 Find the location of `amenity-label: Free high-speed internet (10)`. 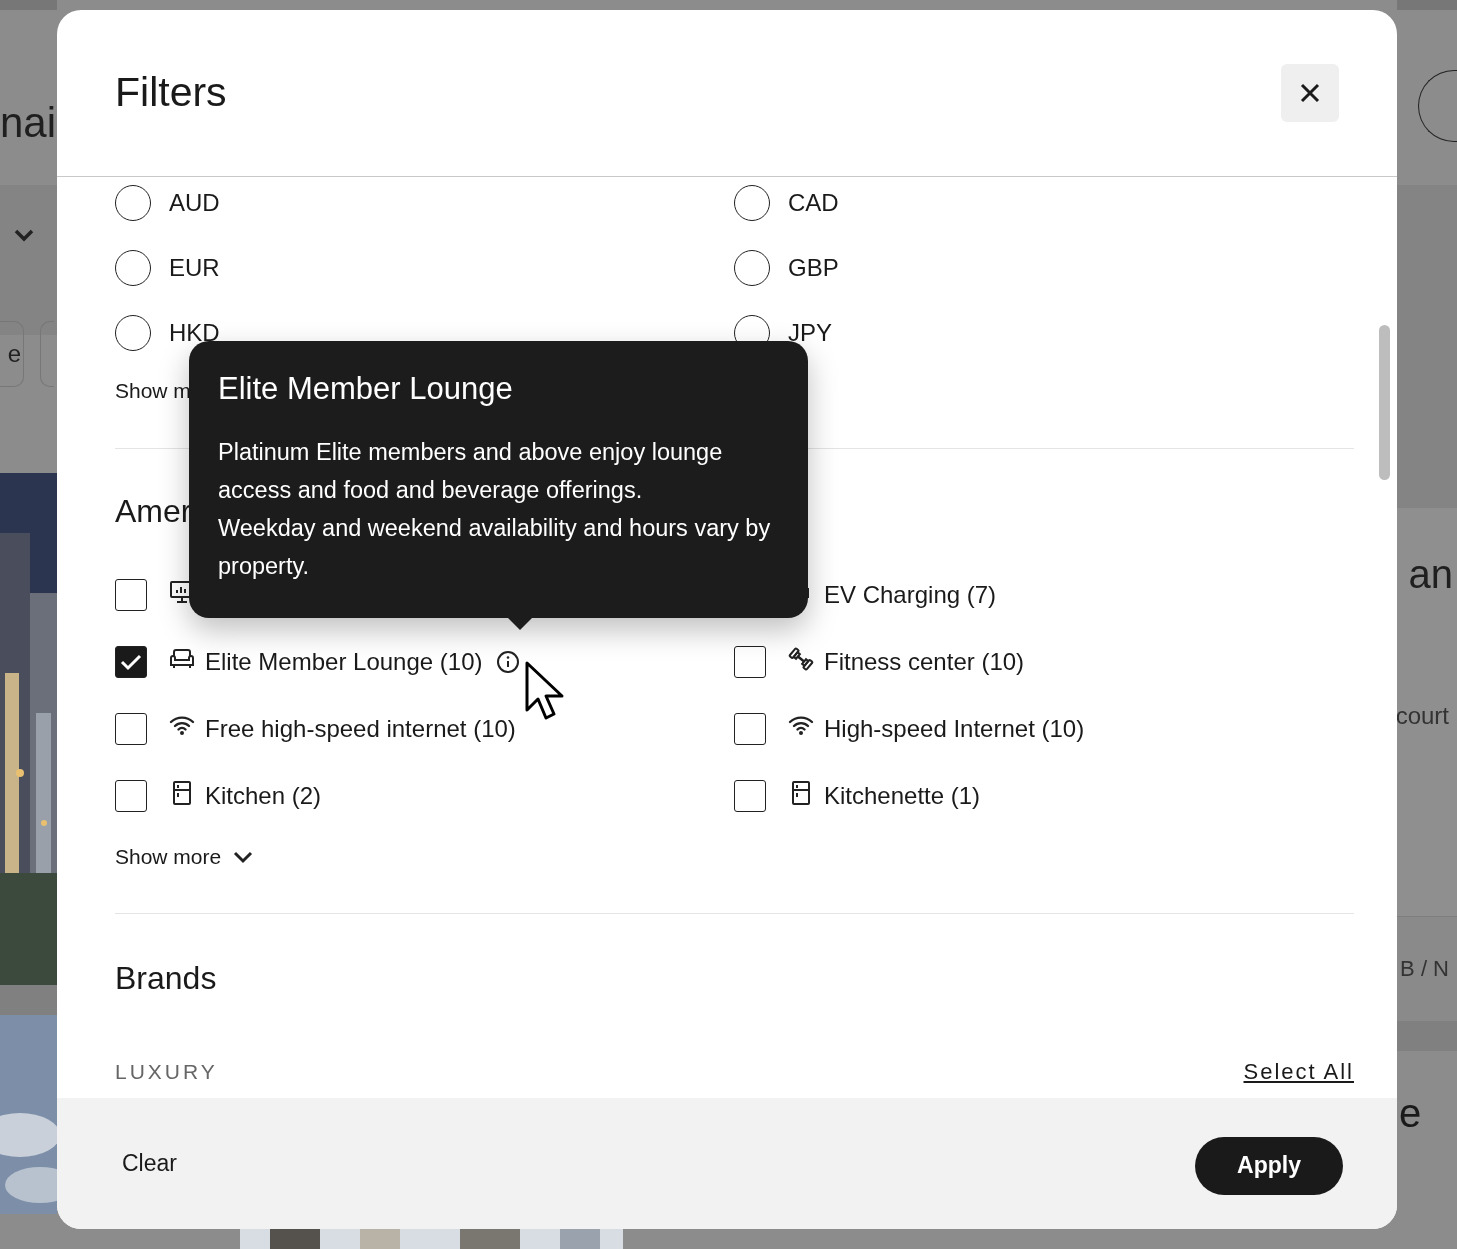

amenity-label: Free high-speed internet (10) is located at coordinates (360, 728).